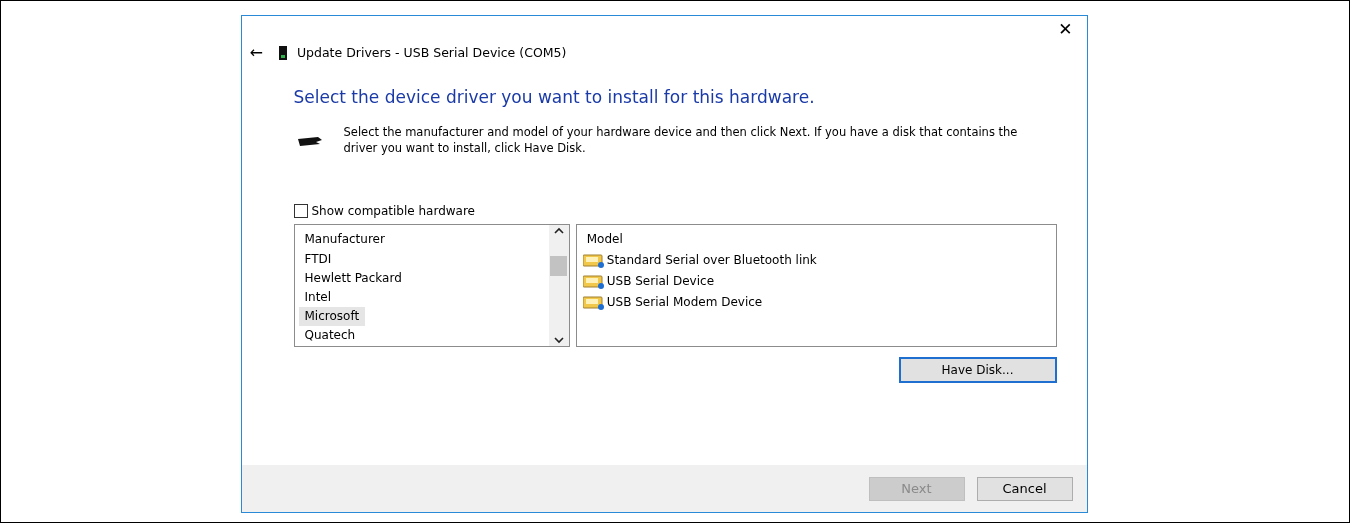  Describe the element at coordinates (353, 279) in the screenshot. I see `manufacturer-item: Hewlett Packard` at that location.